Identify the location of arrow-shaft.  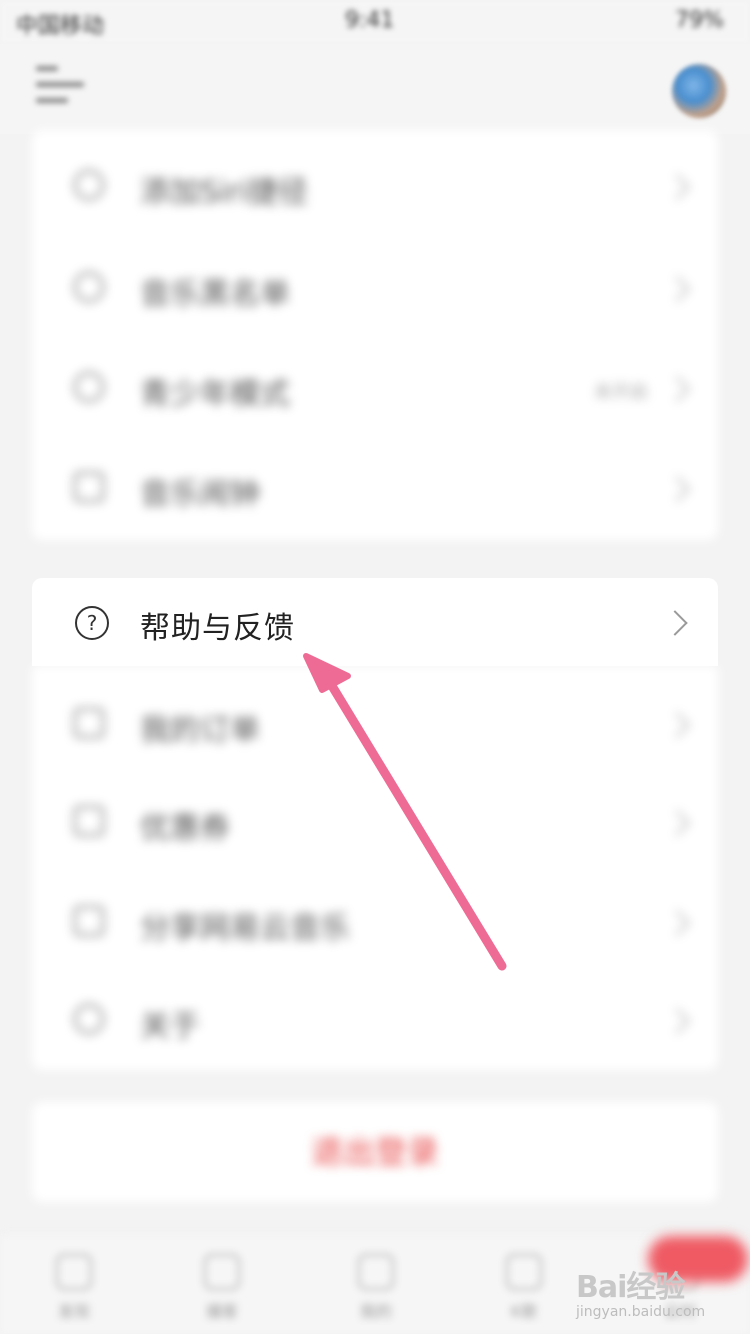
(414, 821).